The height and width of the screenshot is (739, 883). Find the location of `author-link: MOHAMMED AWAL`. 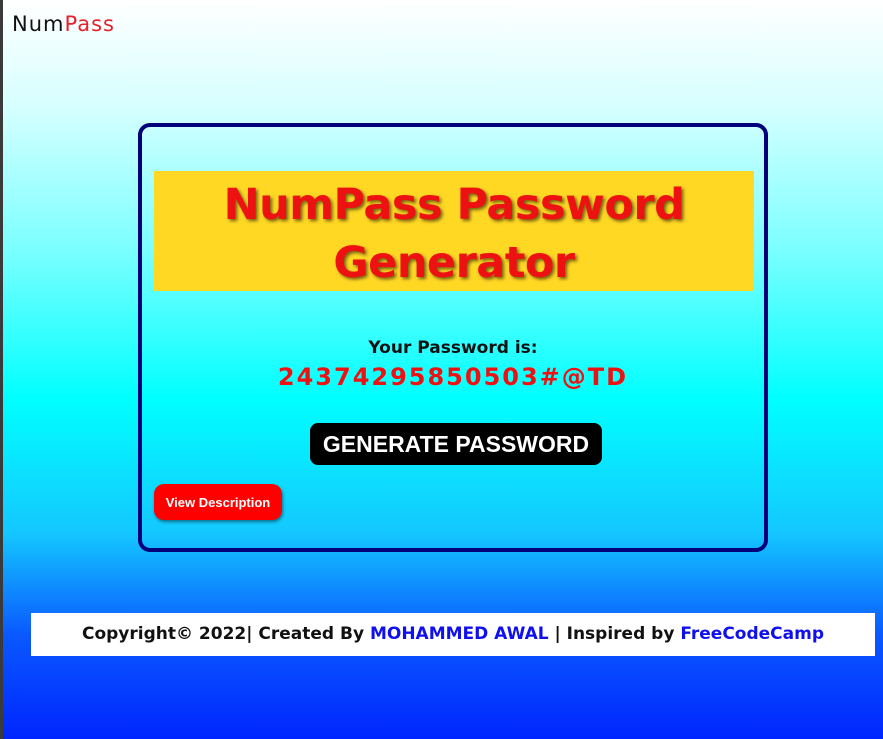

author-link: MOHAMMED AWAL is located at coordinates (459, 634).